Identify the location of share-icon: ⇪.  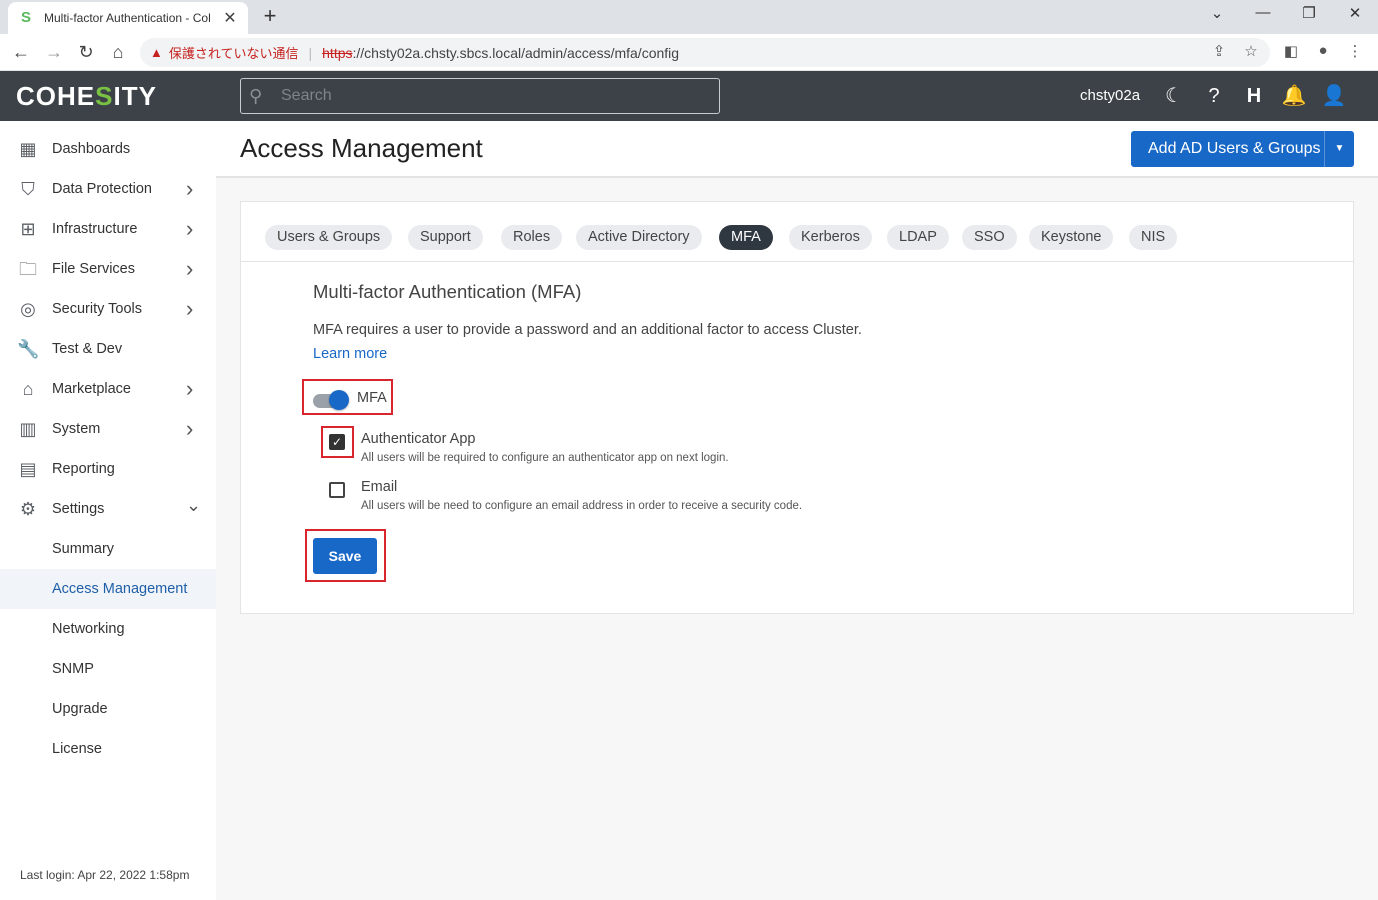
(1219, 51).